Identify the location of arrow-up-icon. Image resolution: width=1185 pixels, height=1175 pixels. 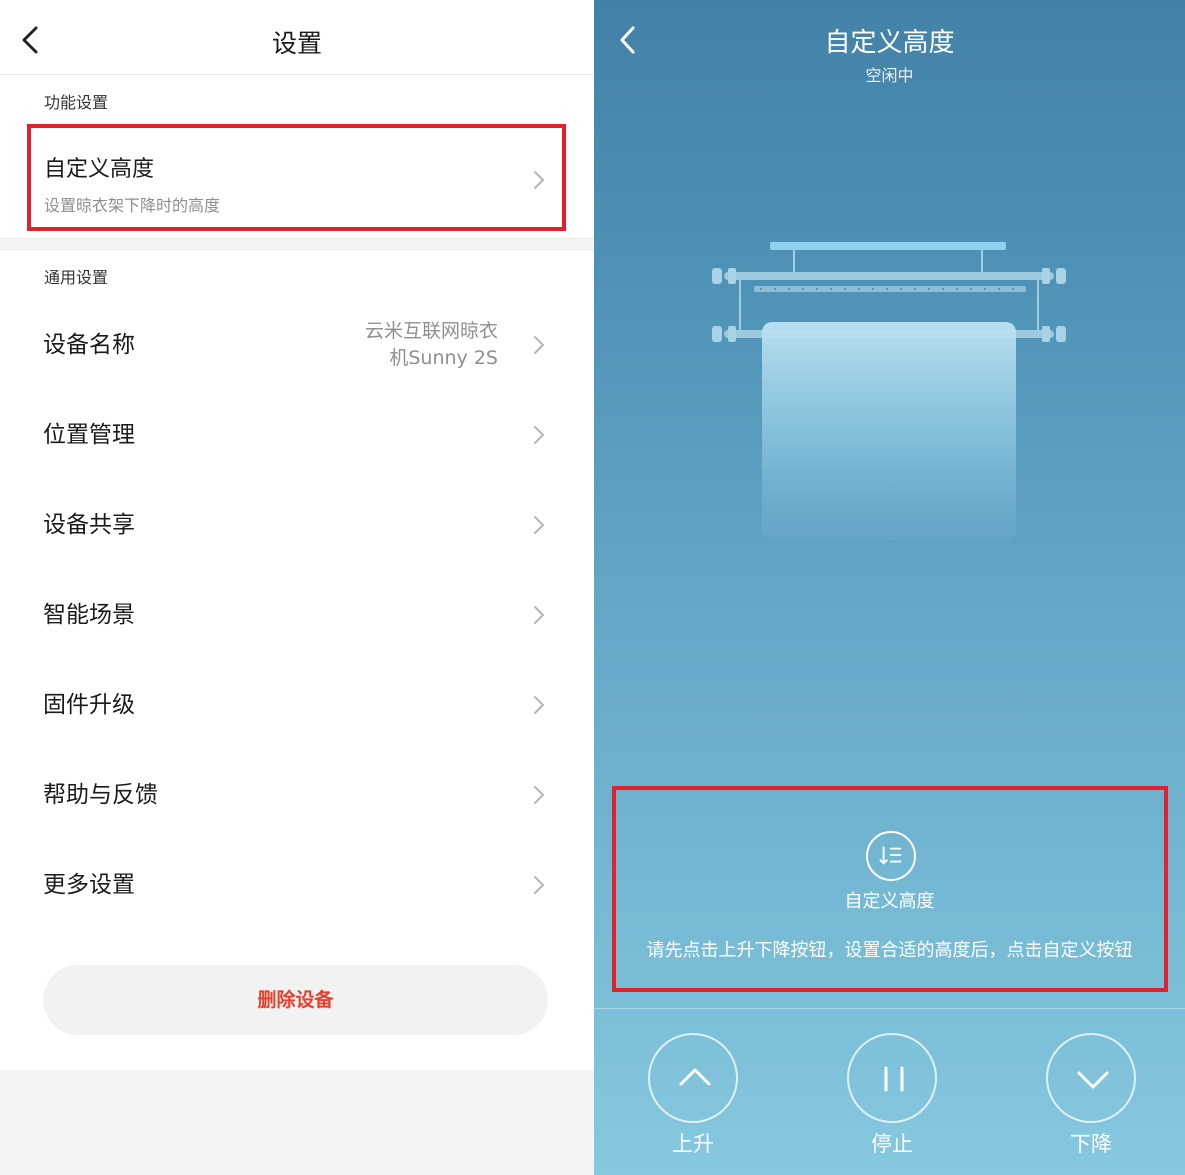
(695, 1077).